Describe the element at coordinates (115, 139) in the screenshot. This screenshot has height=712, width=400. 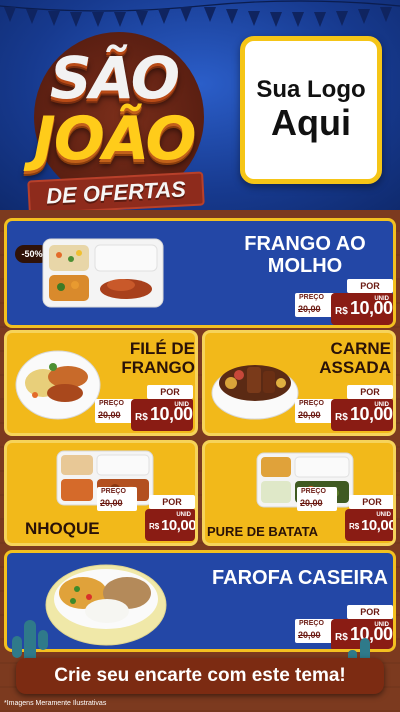
I see `title-joao: JOÃO` at that location.